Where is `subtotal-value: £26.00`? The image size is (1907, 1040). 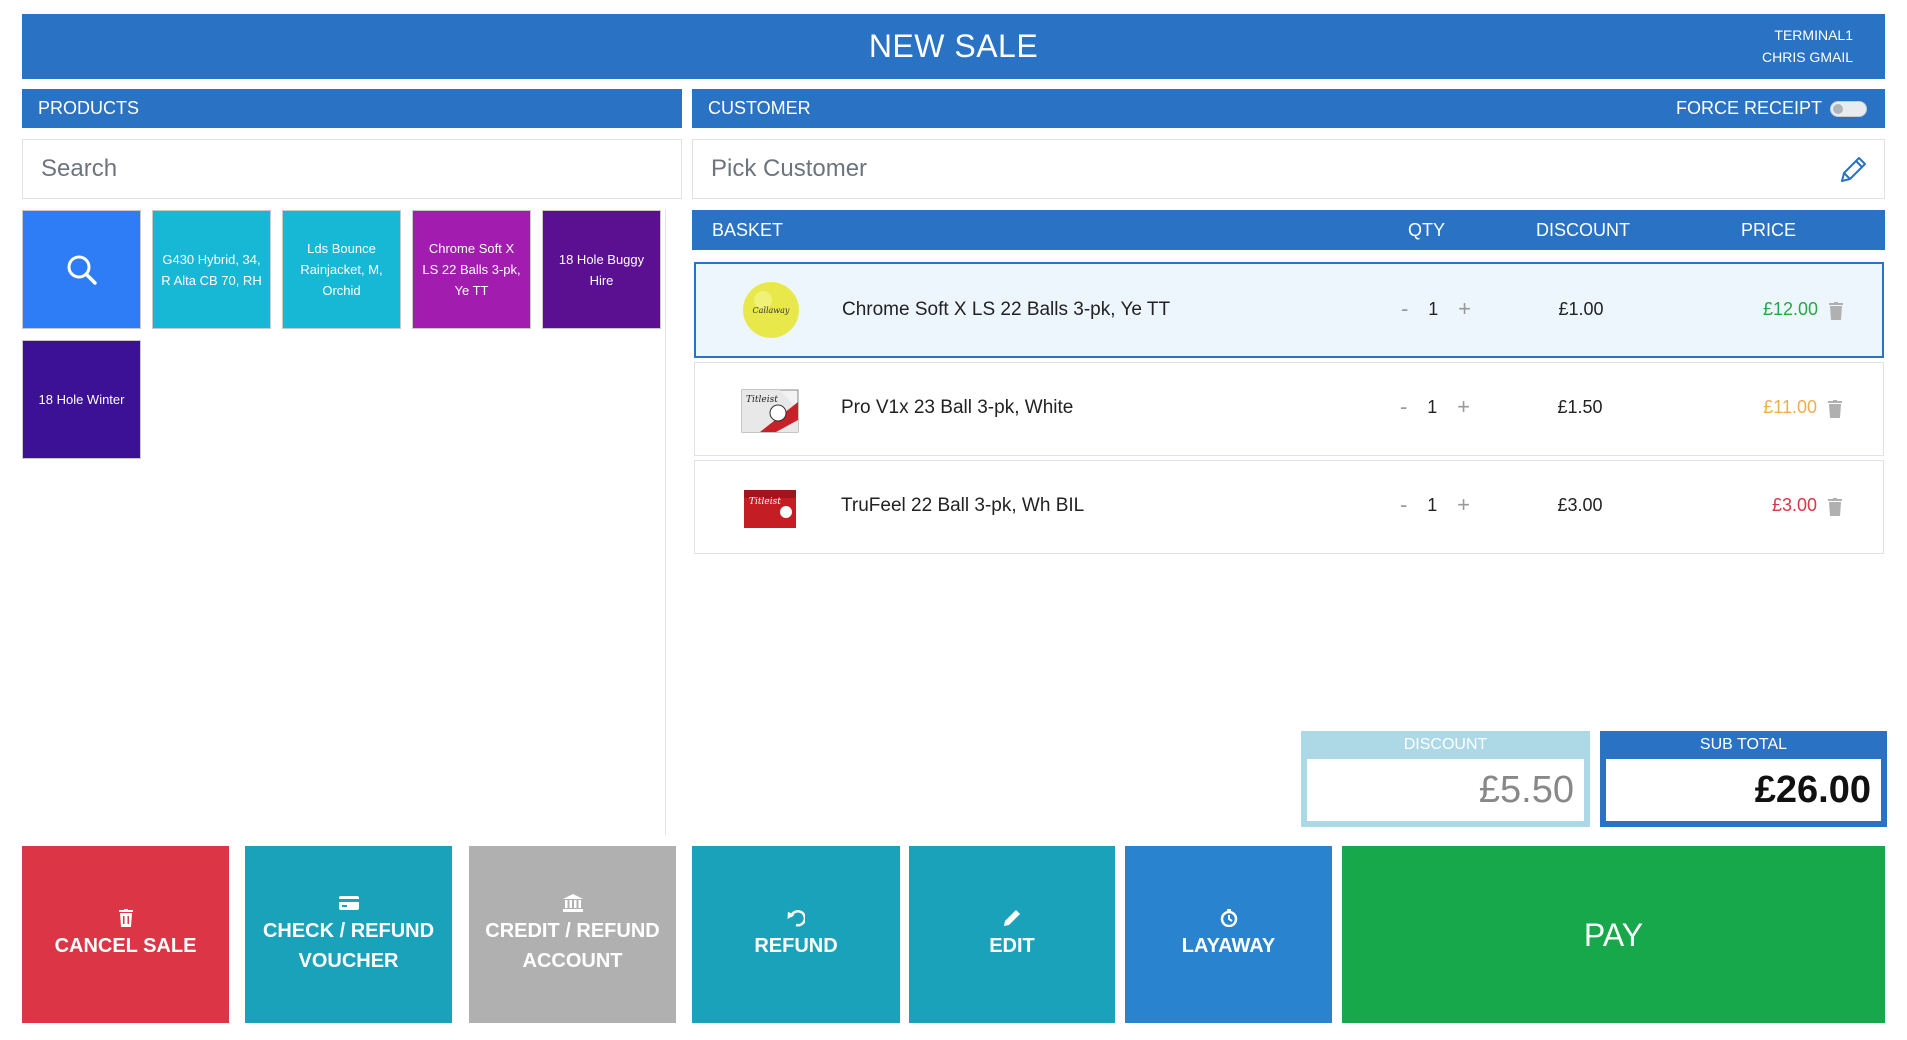
subtotal-value: £26.00 is located at coordinates (1743, 790).